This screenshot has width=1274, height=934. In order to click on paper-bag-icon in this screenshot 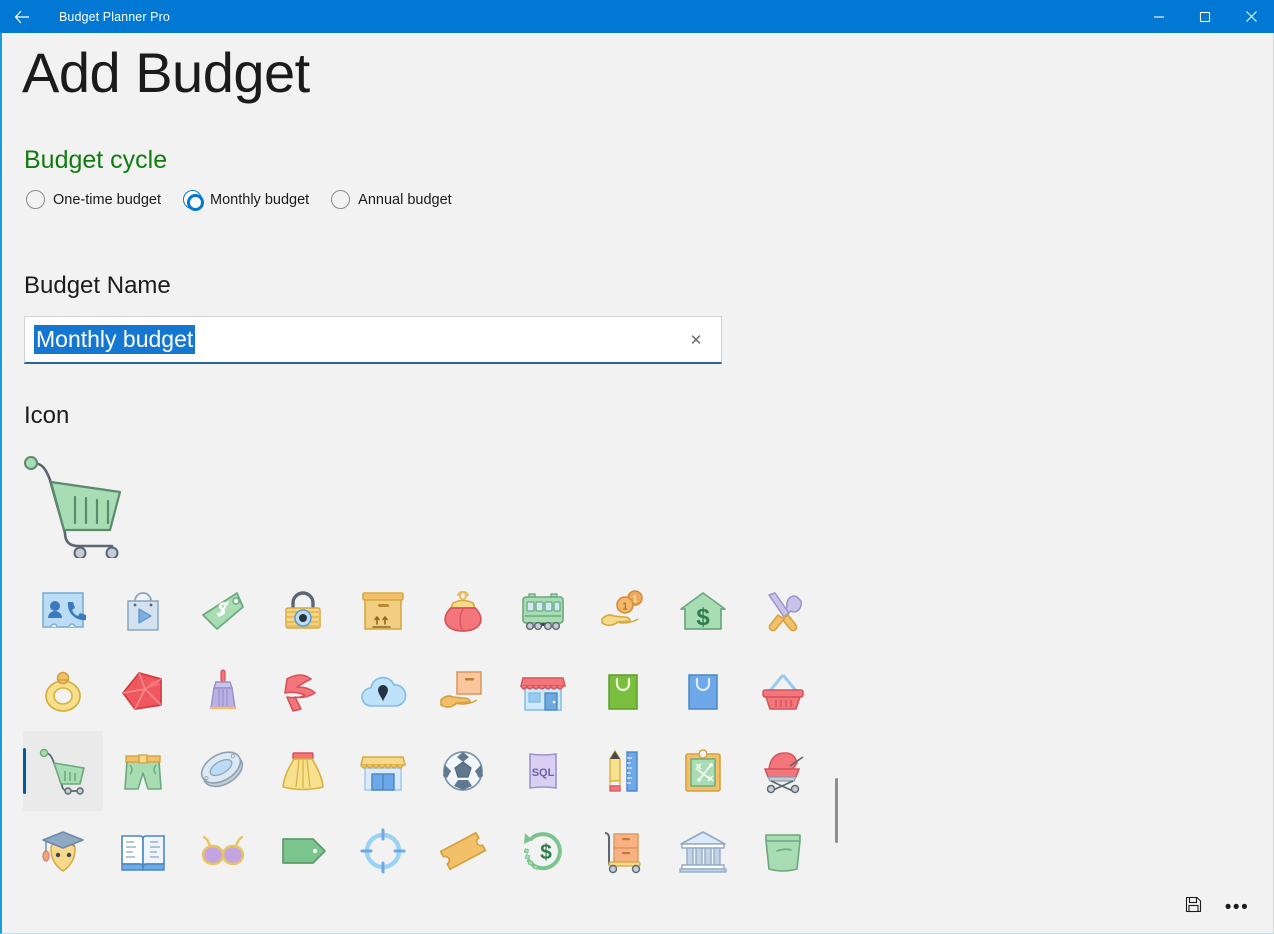, I will do `click(783, 851)`.